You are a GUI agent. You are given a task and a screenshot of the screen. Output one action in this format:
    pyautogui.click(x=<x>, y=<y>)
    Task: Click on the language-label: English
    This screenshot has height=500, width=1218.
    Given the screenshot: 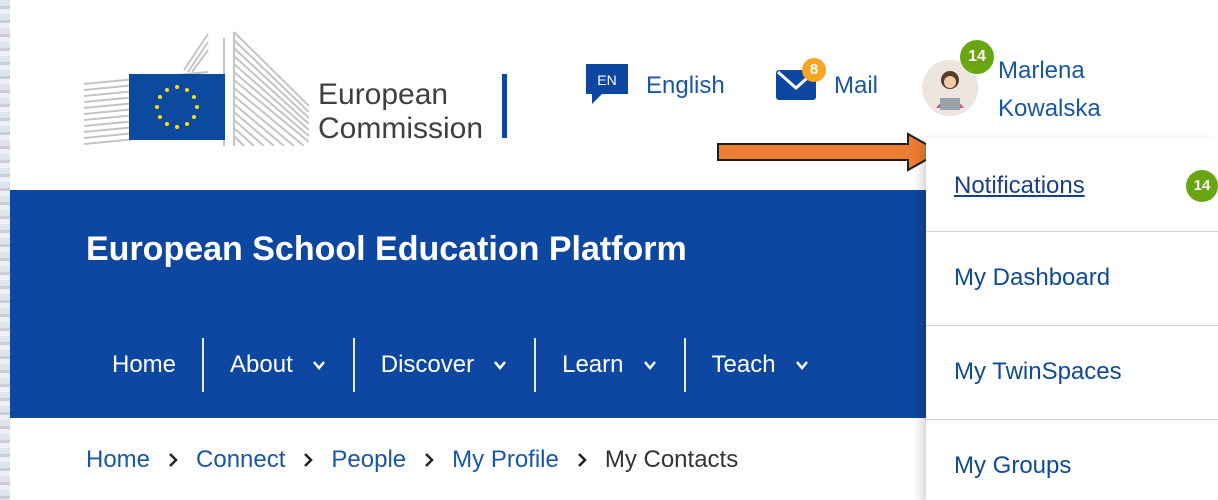 What is the action you would take?
    pyautogui.click(x=685, y=85)
    